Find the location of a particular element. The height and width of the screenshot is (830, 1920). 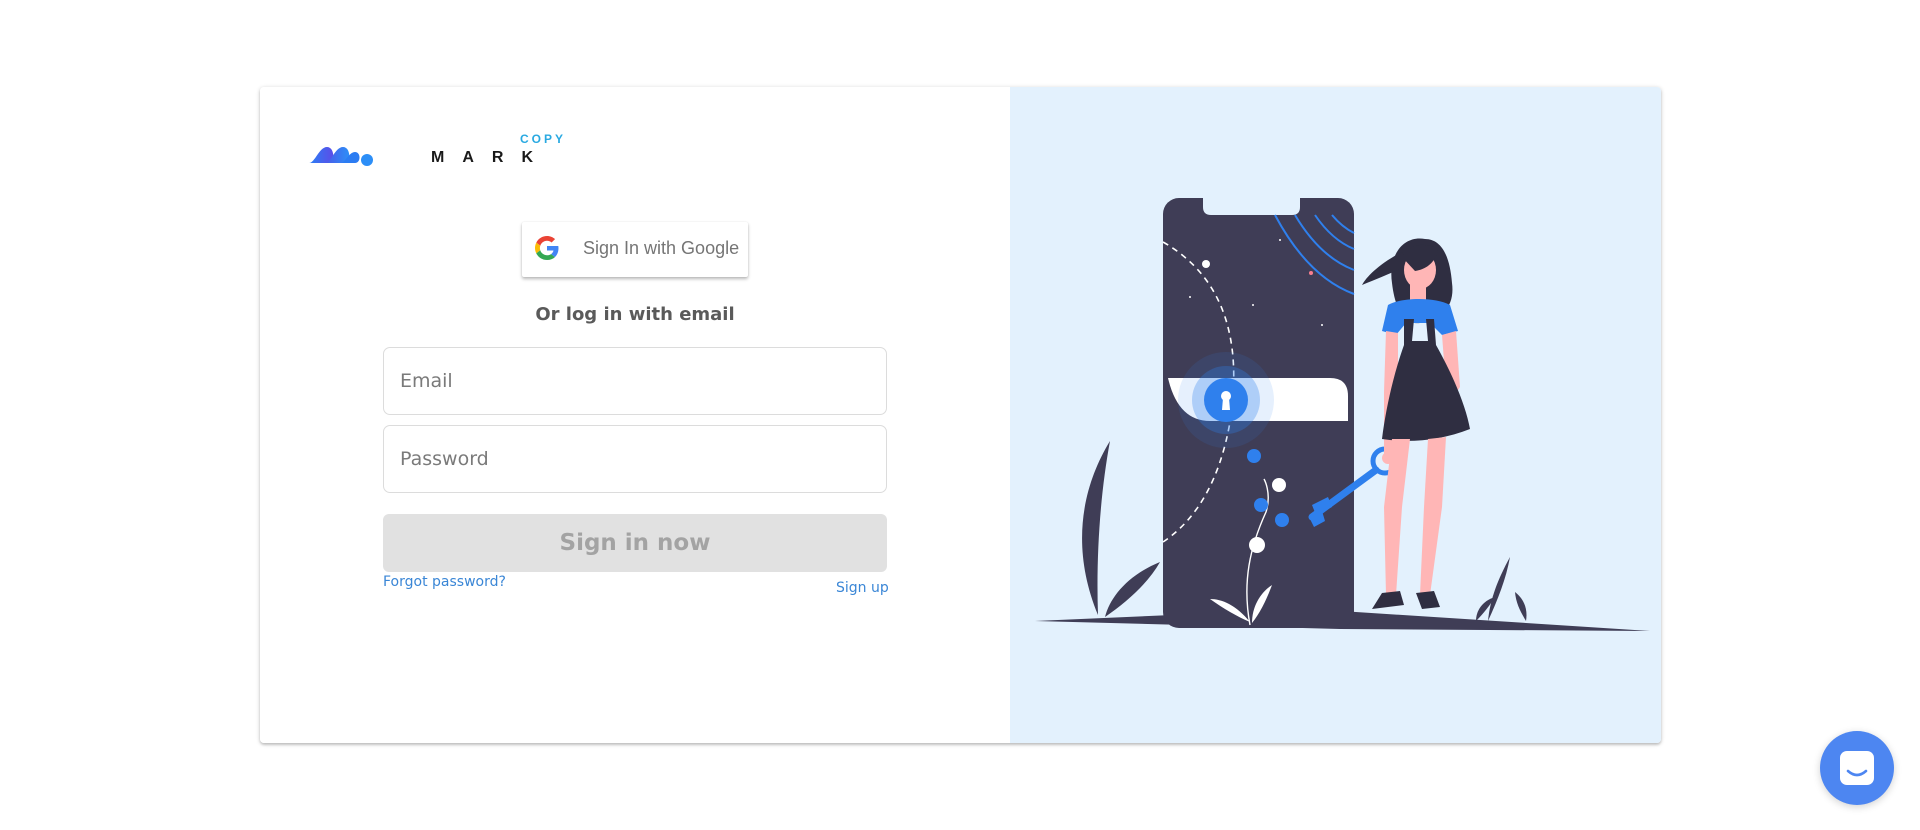

forgot-password-link: Forgot password? is located at coordinates (444, 582).